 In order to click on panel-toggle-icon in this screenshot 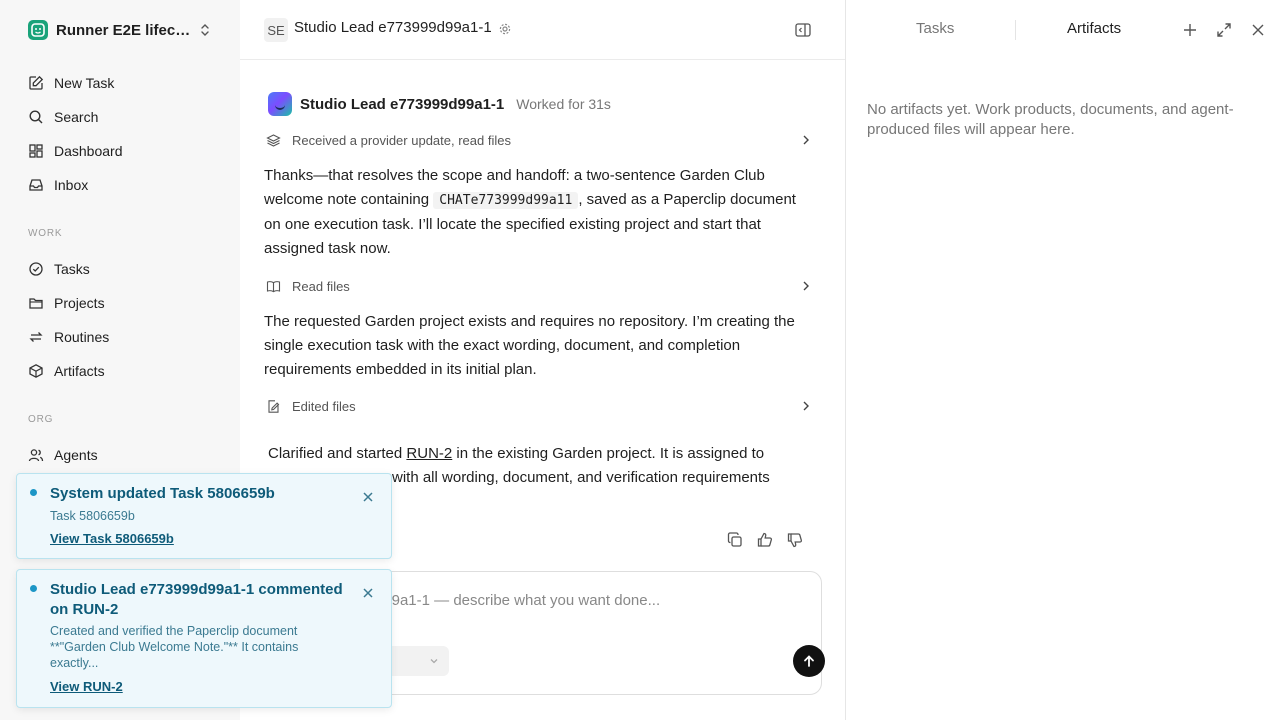, I will do `click(803, 30)`.